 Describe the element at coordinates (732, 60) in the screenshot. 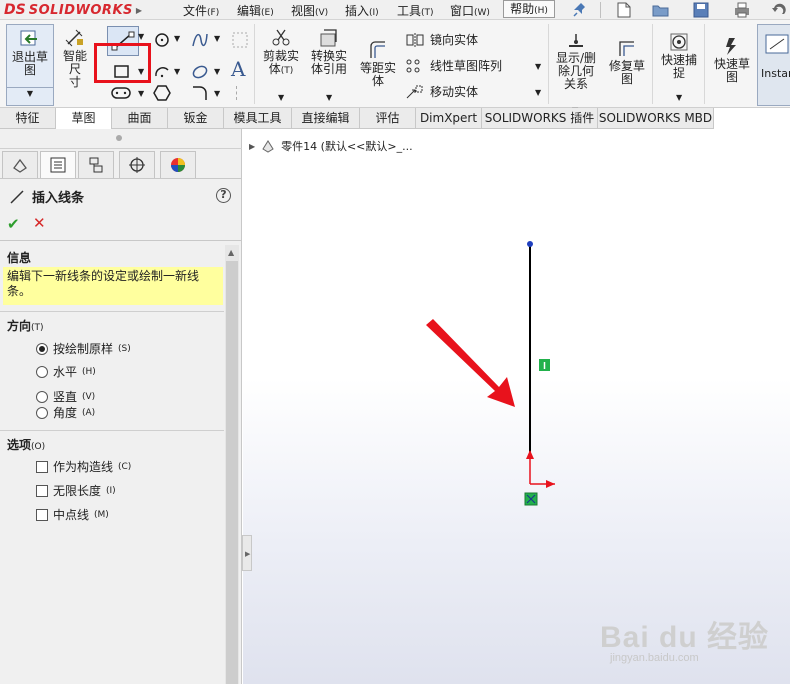

I see `rapid-sketch-button: 快速草 图` at that location.